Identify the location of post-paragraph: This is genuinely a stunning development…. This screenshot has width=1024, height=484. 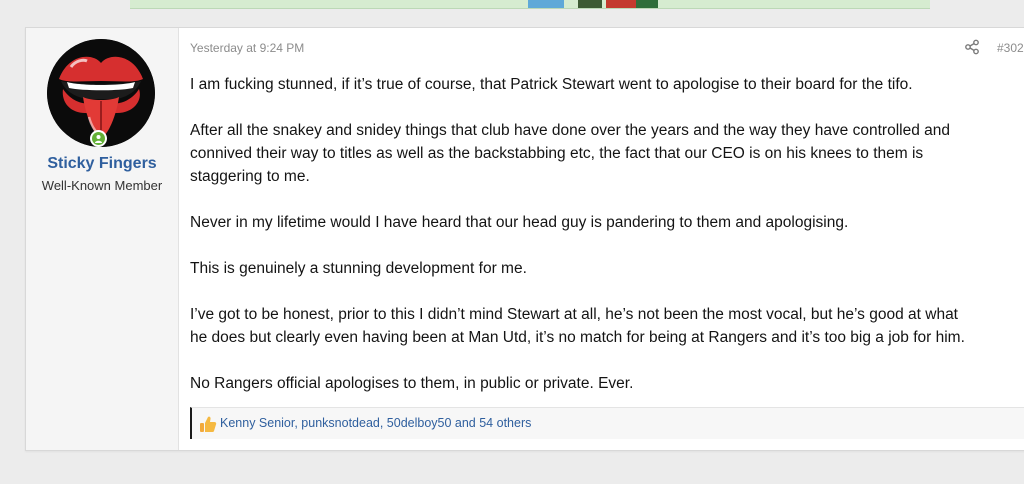
(607, 268).